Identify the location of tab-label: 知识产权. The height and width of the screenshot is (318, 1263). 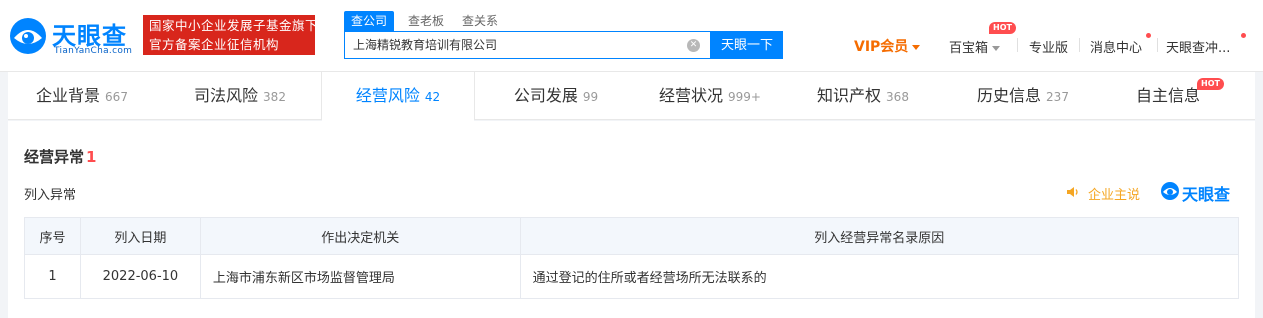
(849, 95).